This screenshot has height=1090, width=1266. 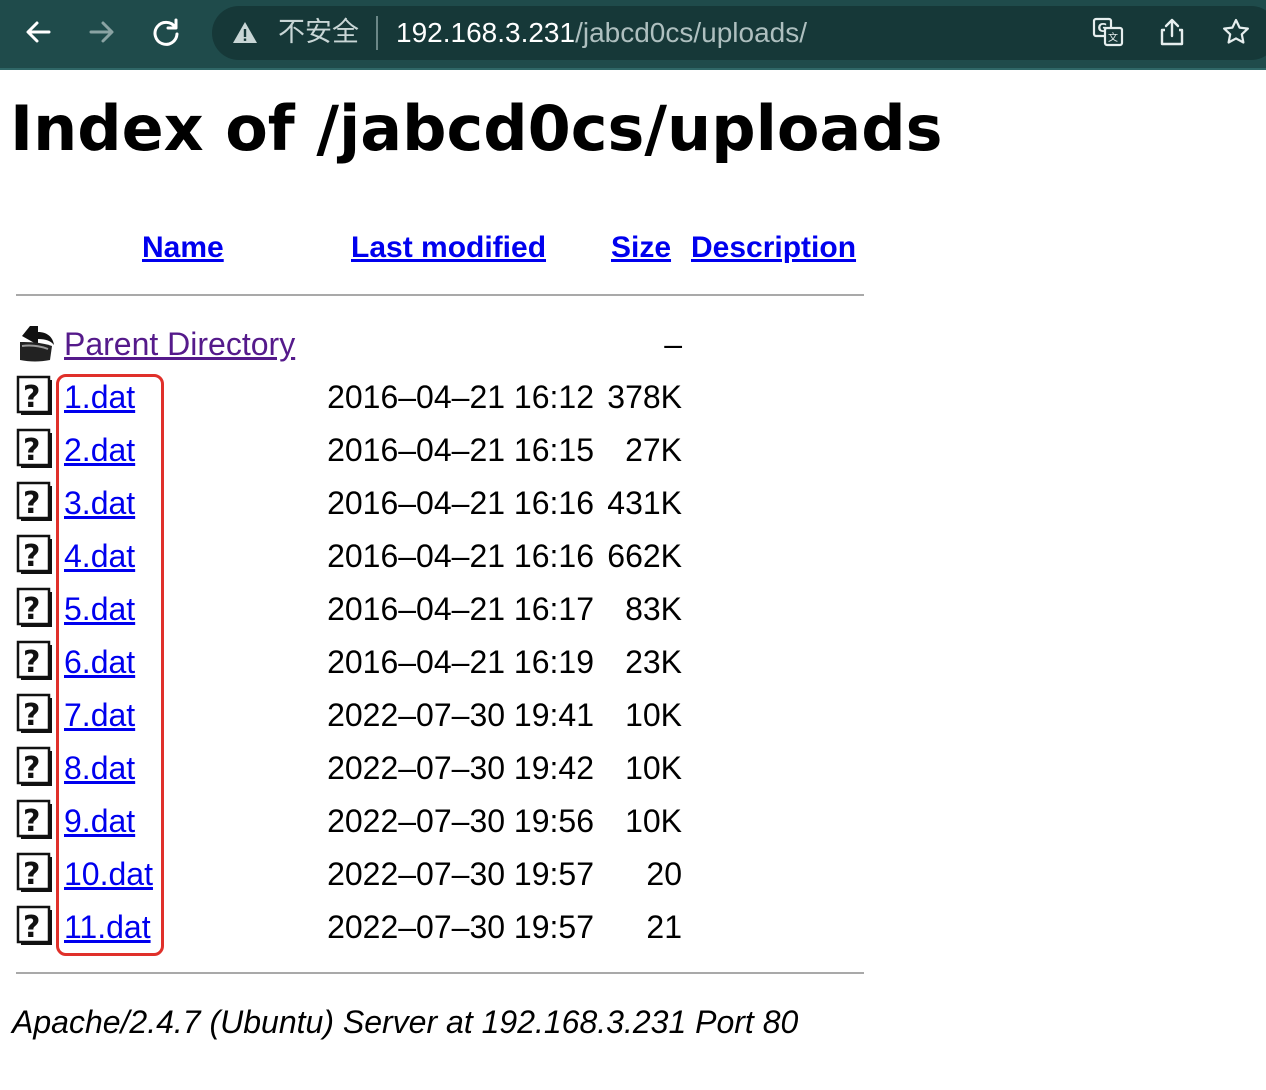 I want to click on file-last-modified: 2016–04–21 16:17, so click(x=460, y=609).